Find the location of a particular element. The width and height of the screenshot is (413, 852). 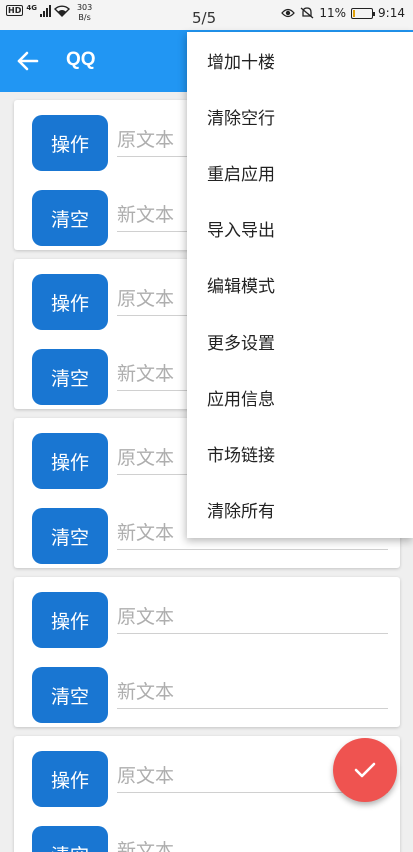

menu-item-clear-all: 清除所有 is located at coordinates (300, 510).